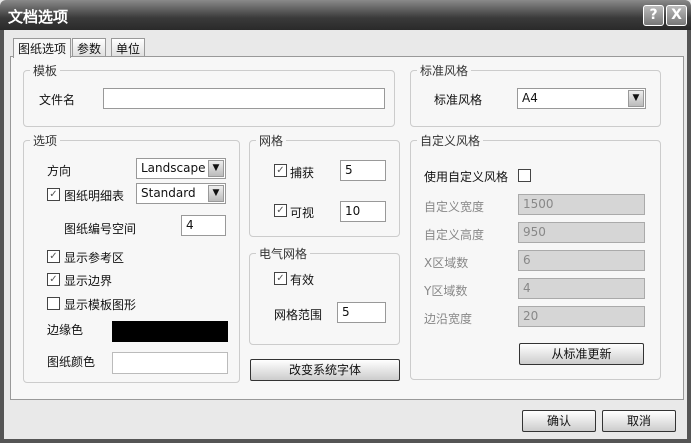 The width and height of the screenshot is (691, 443). What do you see at coordinates (450, 140) in the screenshot?
I see `group-label: 自定义风格` at bounding box center [450, 140].